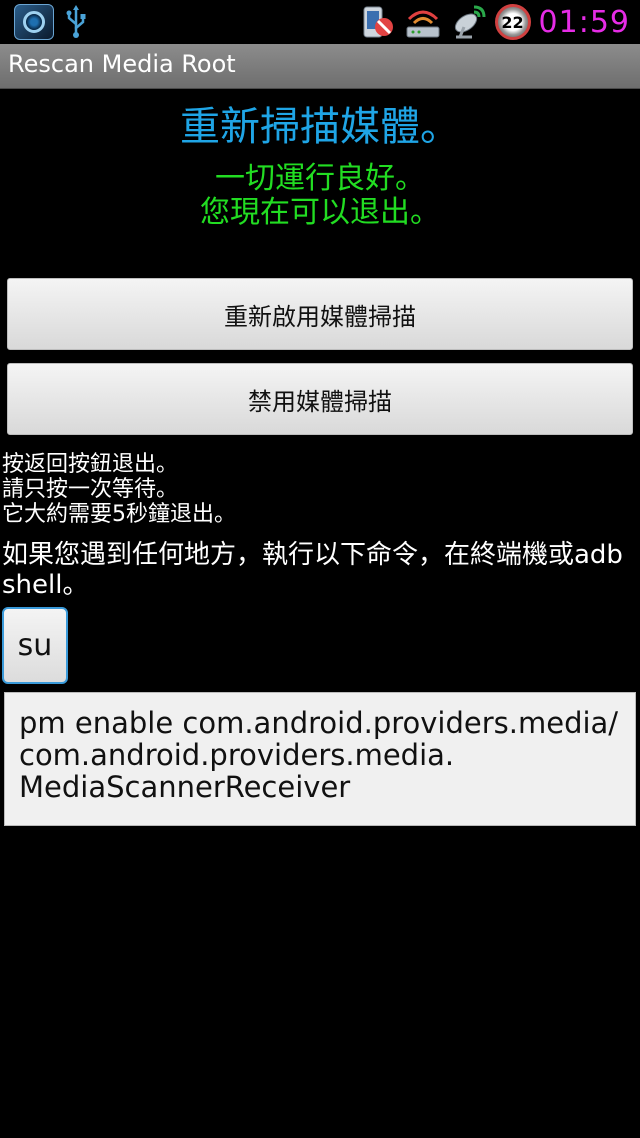  What do you see at coordinates (512, 22) in the screenshot?
I see `notification-count-badge: 22` at bounding box center [512, 22].